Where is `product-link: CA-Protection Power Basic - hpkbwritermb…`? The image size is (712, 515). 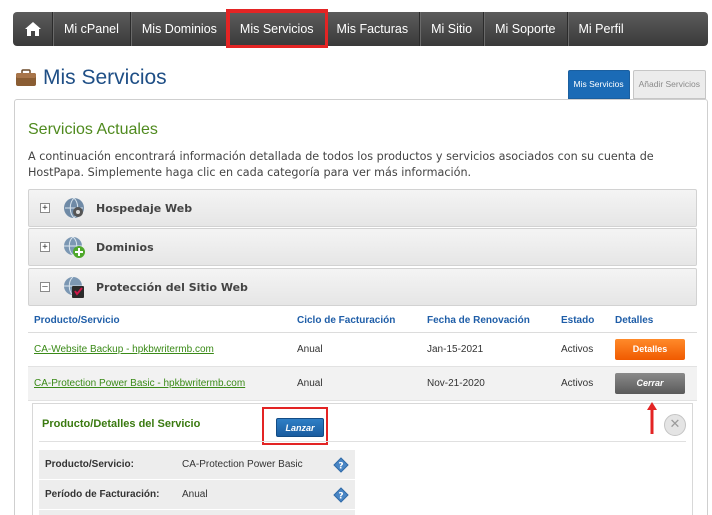 product-link: CA-Protection Power Basic - hpkbwritermb… is located at coordinates (162, 383).